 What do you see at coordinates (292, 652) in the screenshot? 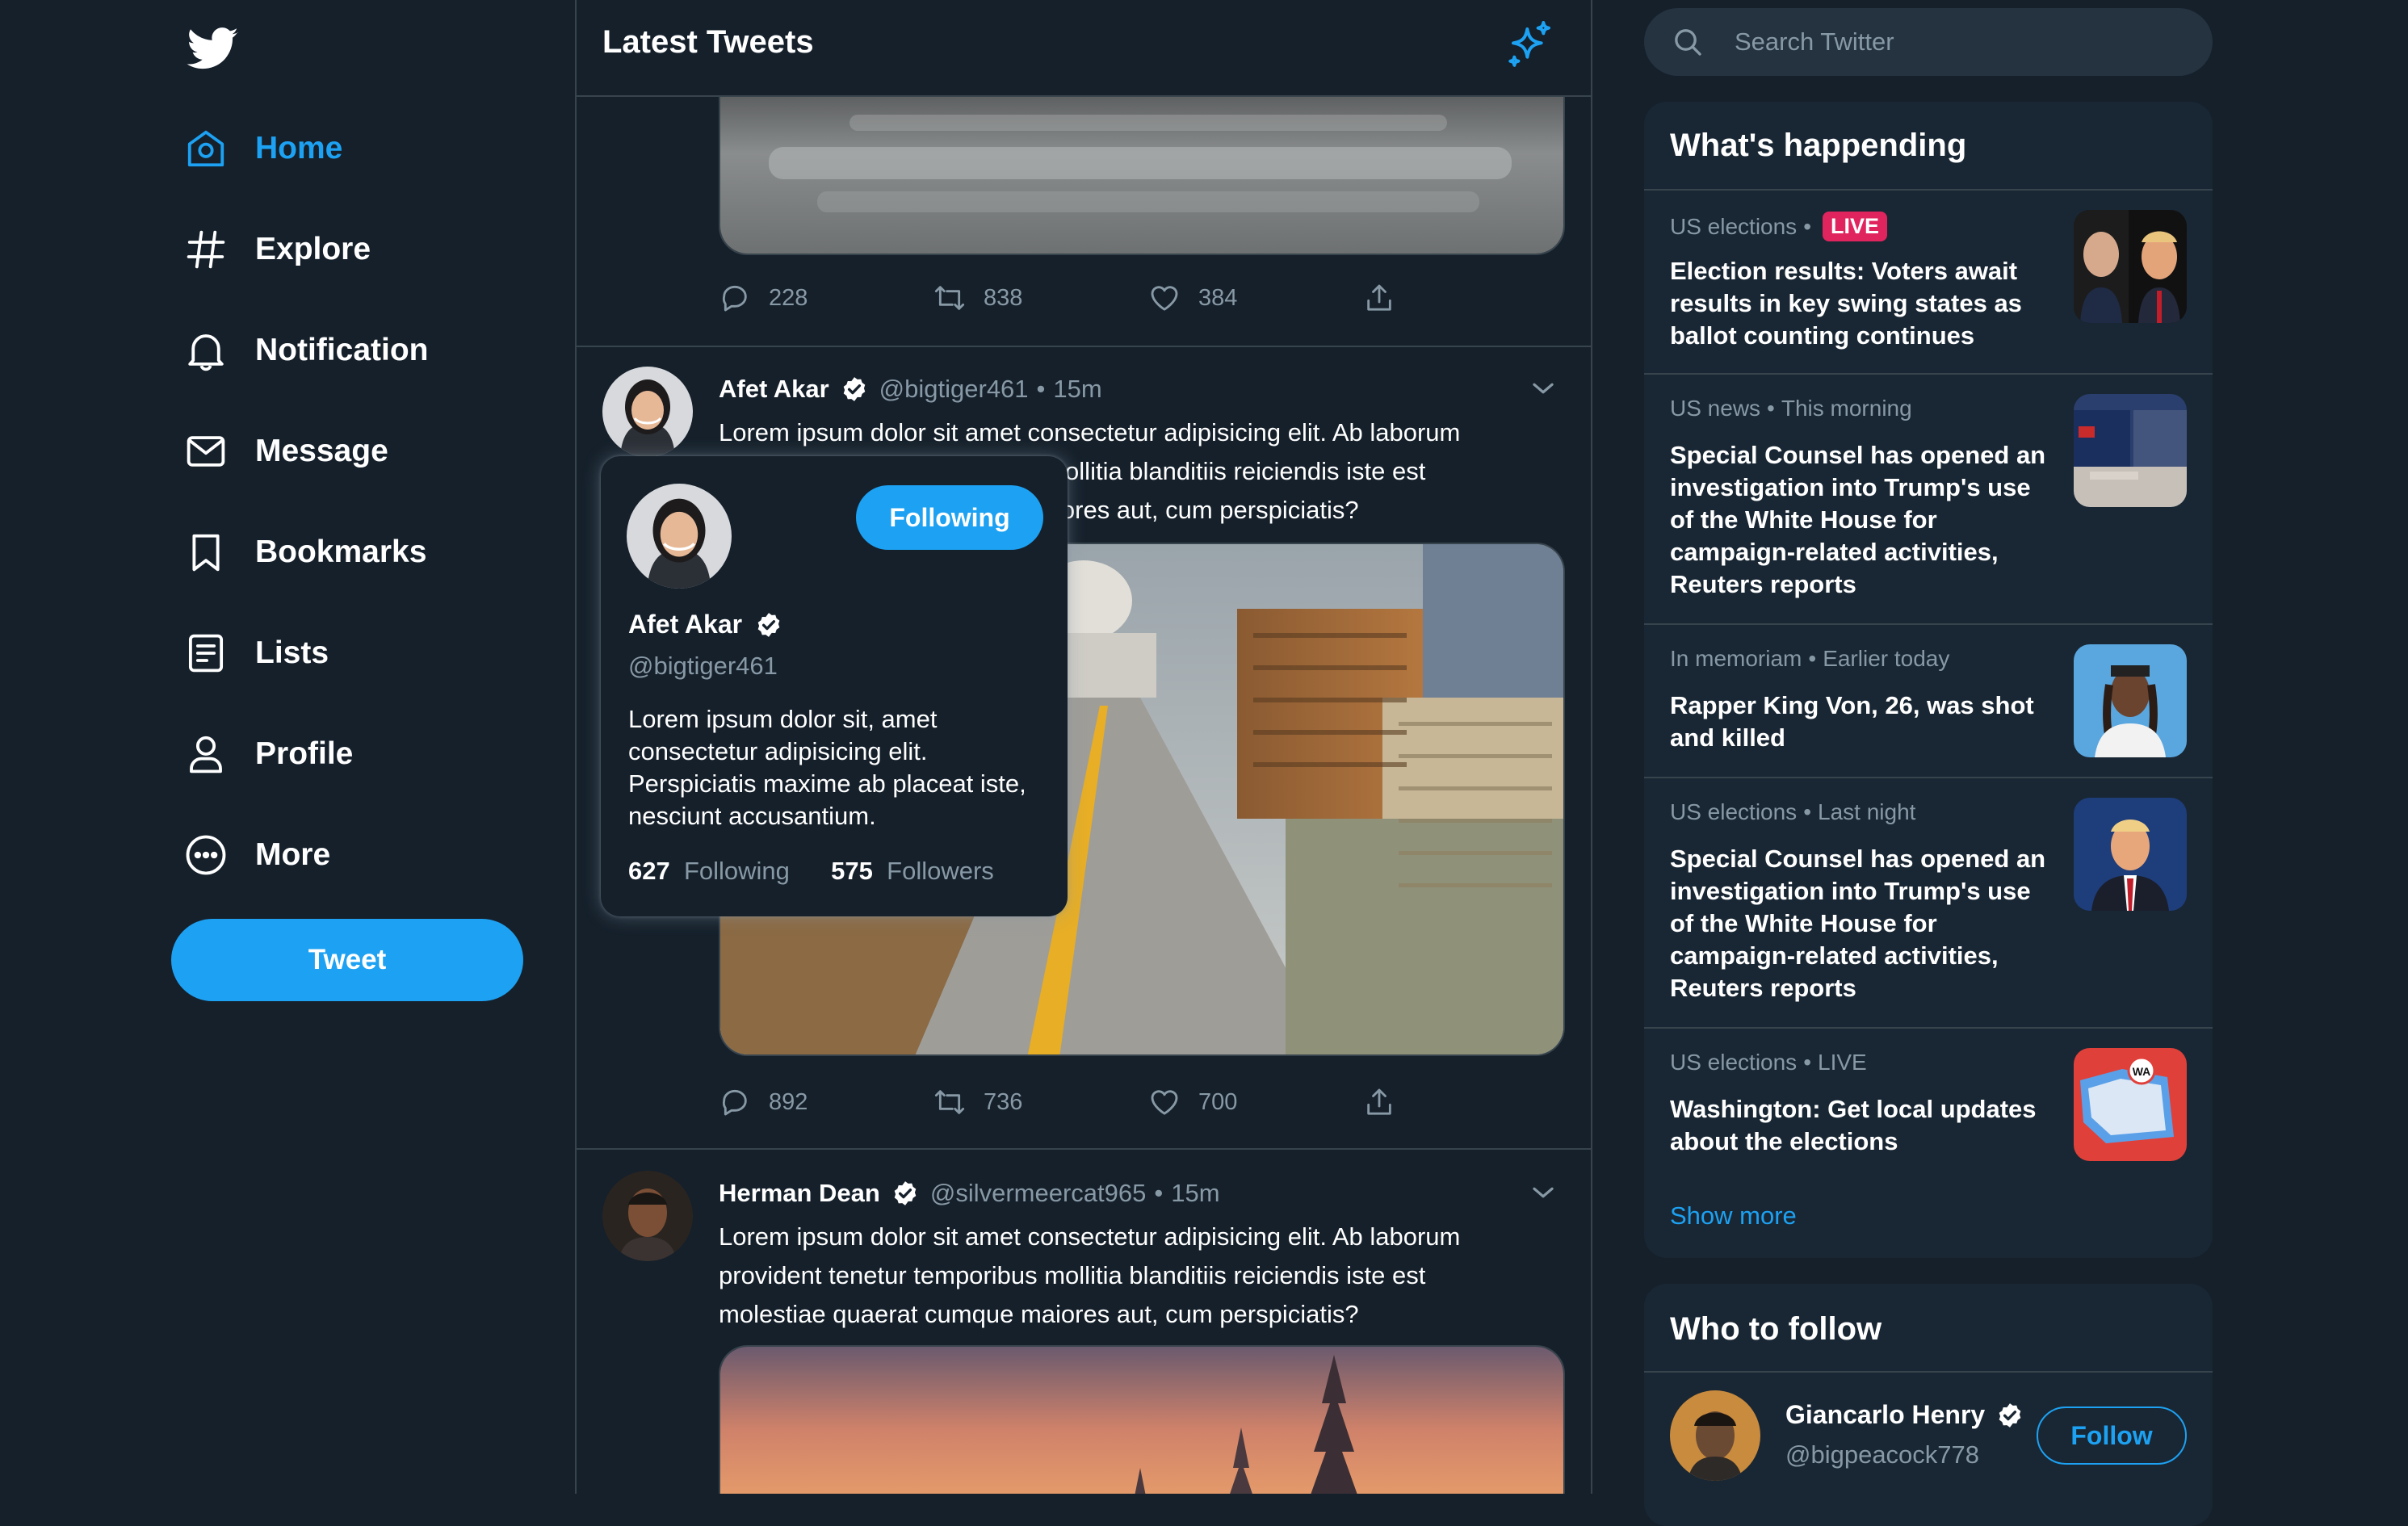
I see `nav-lists-label: Lists` at bounding box center [292, 652].